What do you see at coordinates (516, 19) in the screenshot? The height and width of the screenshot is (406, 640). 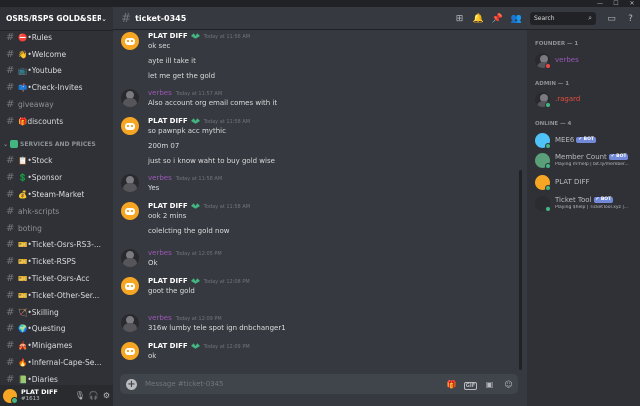 I see `members-icon: 👥` at bounding box center [516, 19].